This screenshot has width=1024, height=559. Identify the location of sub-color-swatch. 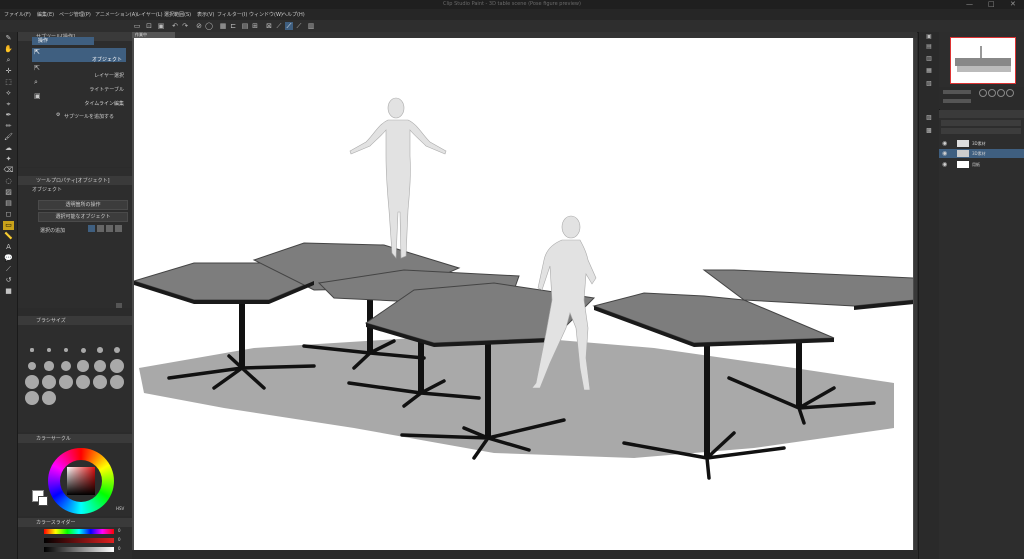
(43, 501).